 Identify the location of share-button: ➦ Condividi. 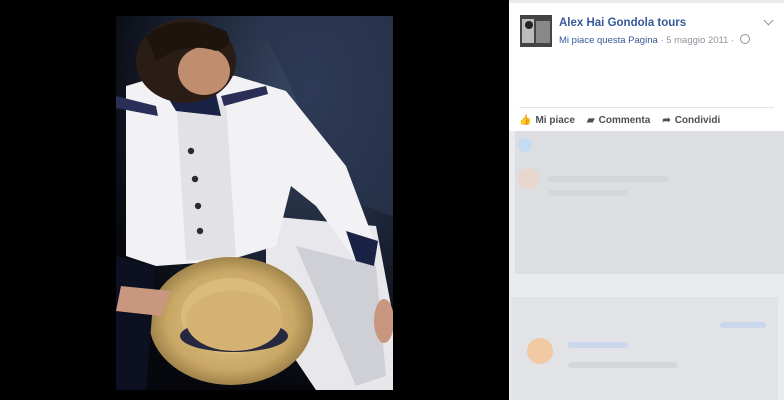
(691, 120).